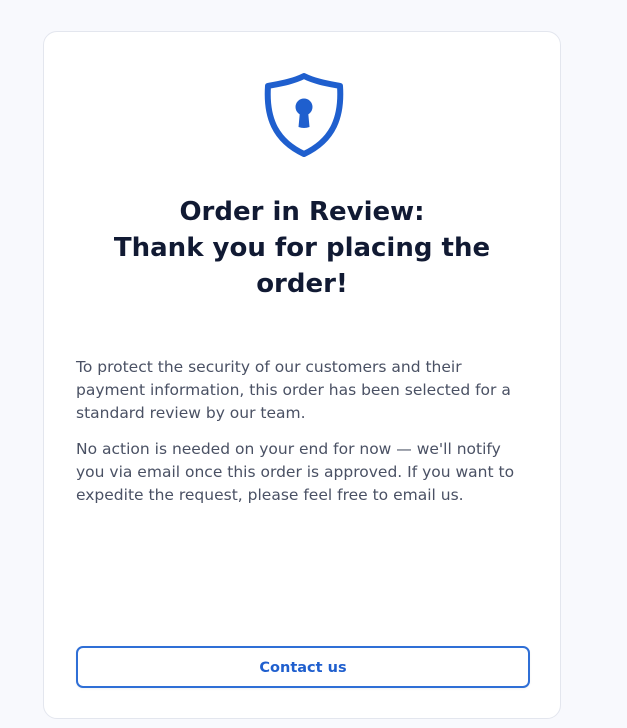  What do you see at coordinates (303, 667) in the screenshot?
I see `contact-us-button: Contact us` at bounding box center [303, 667].